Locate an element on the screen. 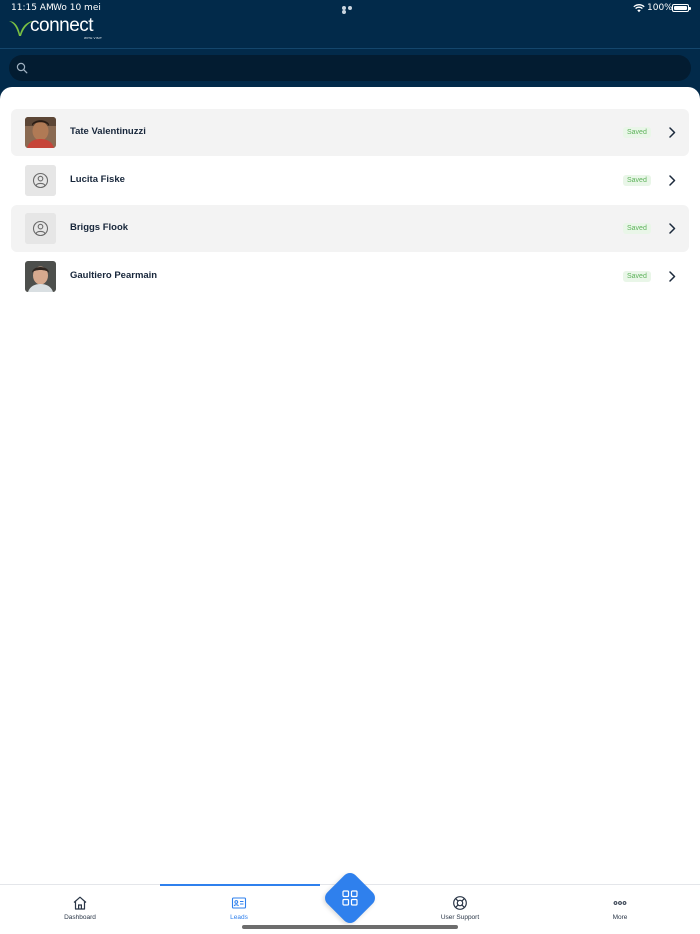 The height and width of the screenshot is (934, 700). tab-dashboard: Dashboard is located at coordinates (80, 910).